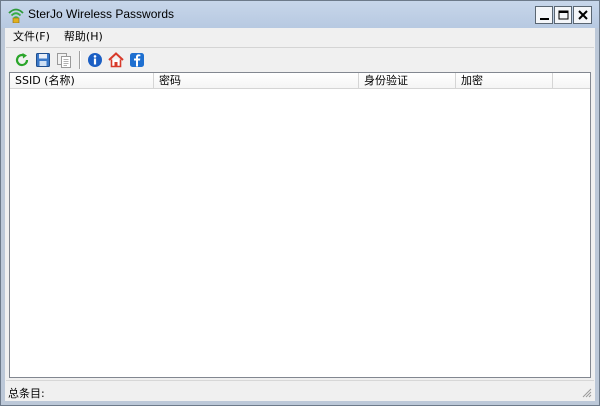 The image size is (600, 406). Describe the element at coordinates (300, 14) in the screenshot. I see `title-bar: SterJo Wireless Passwords` at that location.